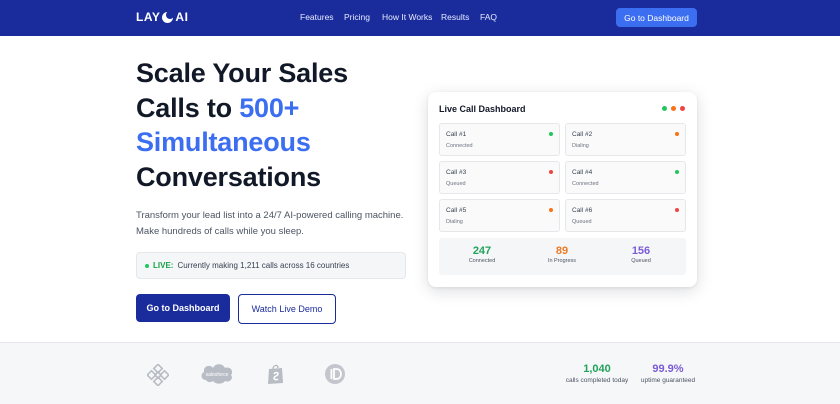 Image resolution: width=840 pixels, height=404 pixels. What do you see at coordinates (182, 17) in the screenshot?
I see `brand-suffix: AI` at bounding box center [182, 17].